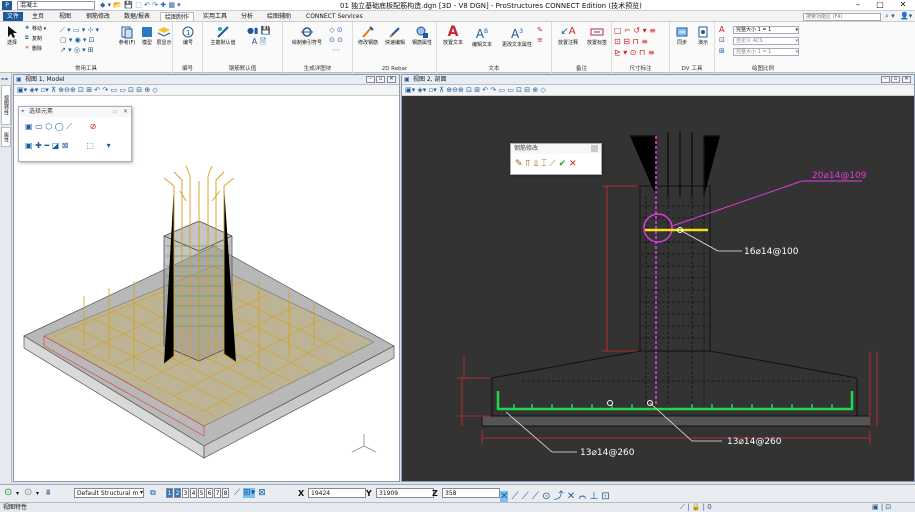 The width and height of the screenshot is (915, 512). Describe the element at coordinates (858, 5) in the screenshot. I see `minimize-button: –` at that location.